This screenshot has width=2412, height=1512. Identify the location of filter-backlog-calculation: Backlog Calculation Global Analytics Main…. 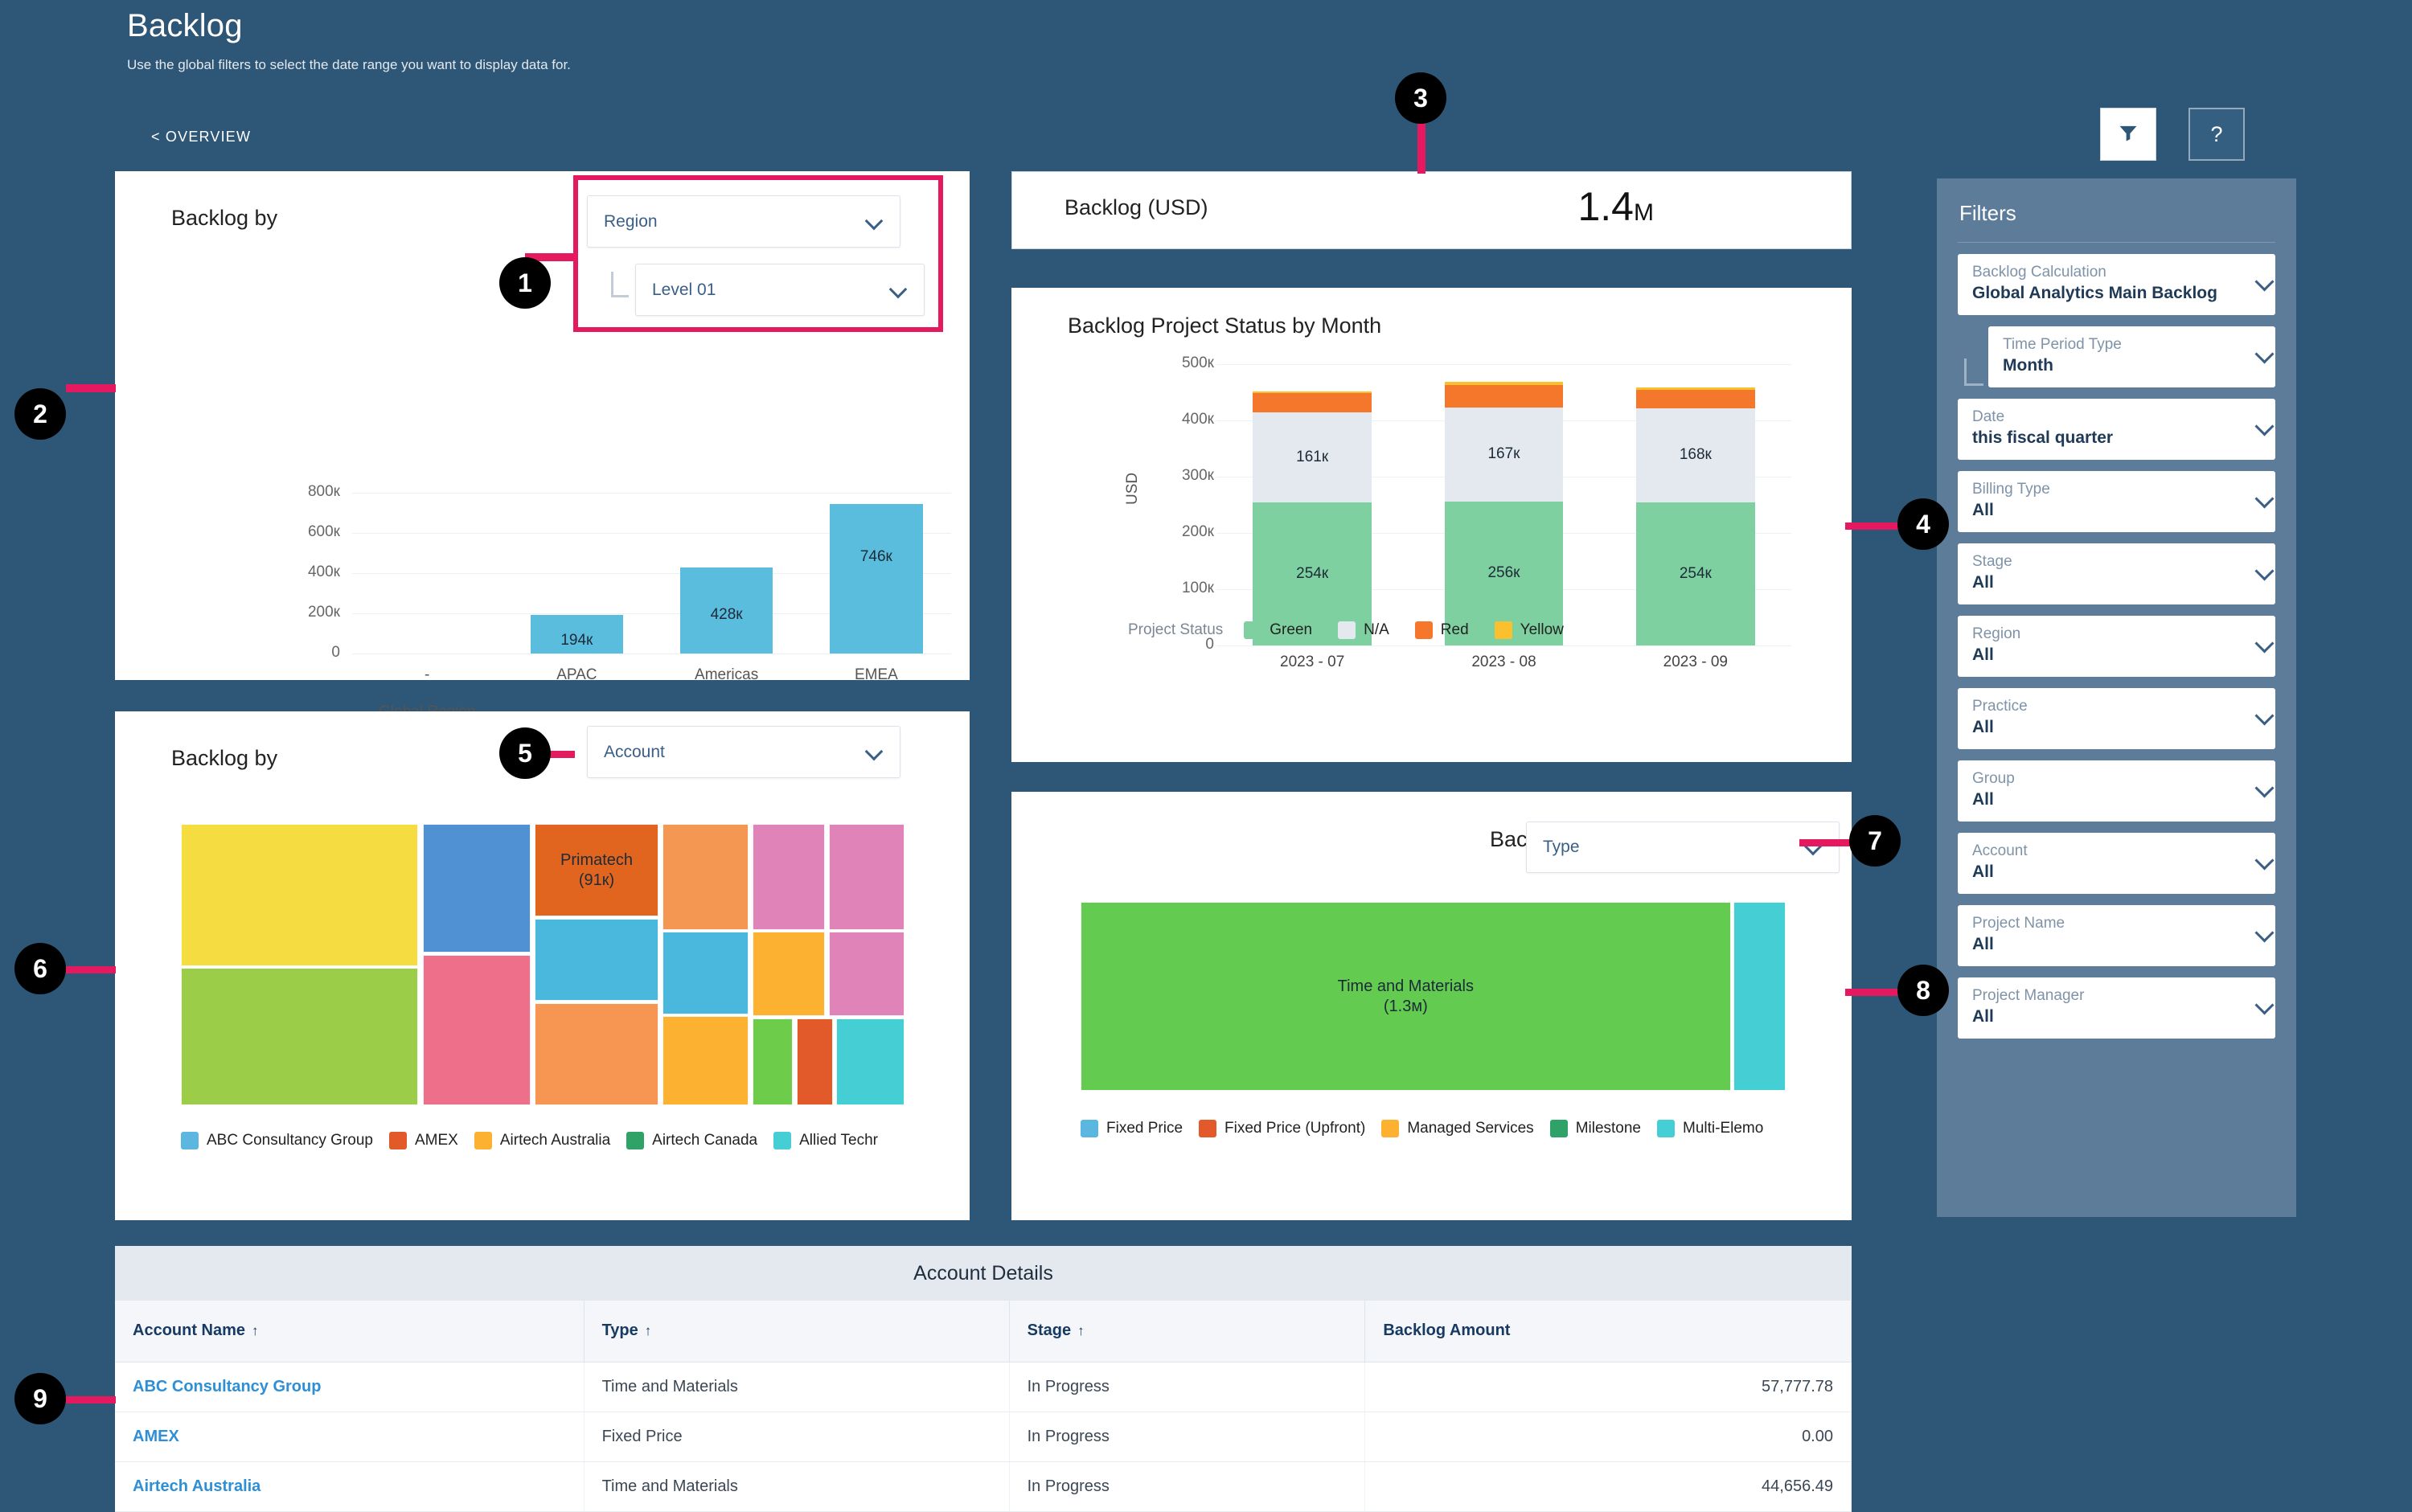
(2116, 284).